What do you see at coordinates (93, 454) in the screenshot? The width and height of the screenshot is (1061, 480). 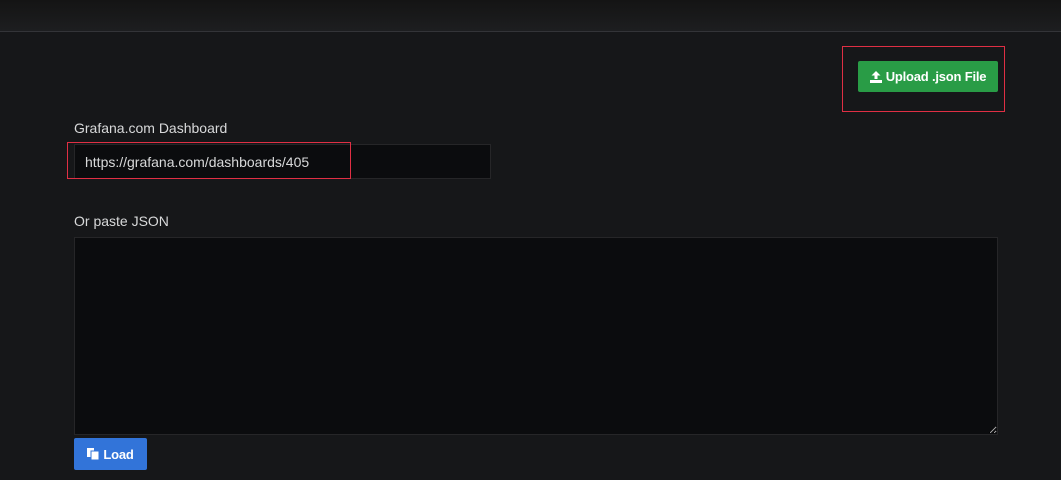 I see `copy-icon` at bounding box center [93, 454].